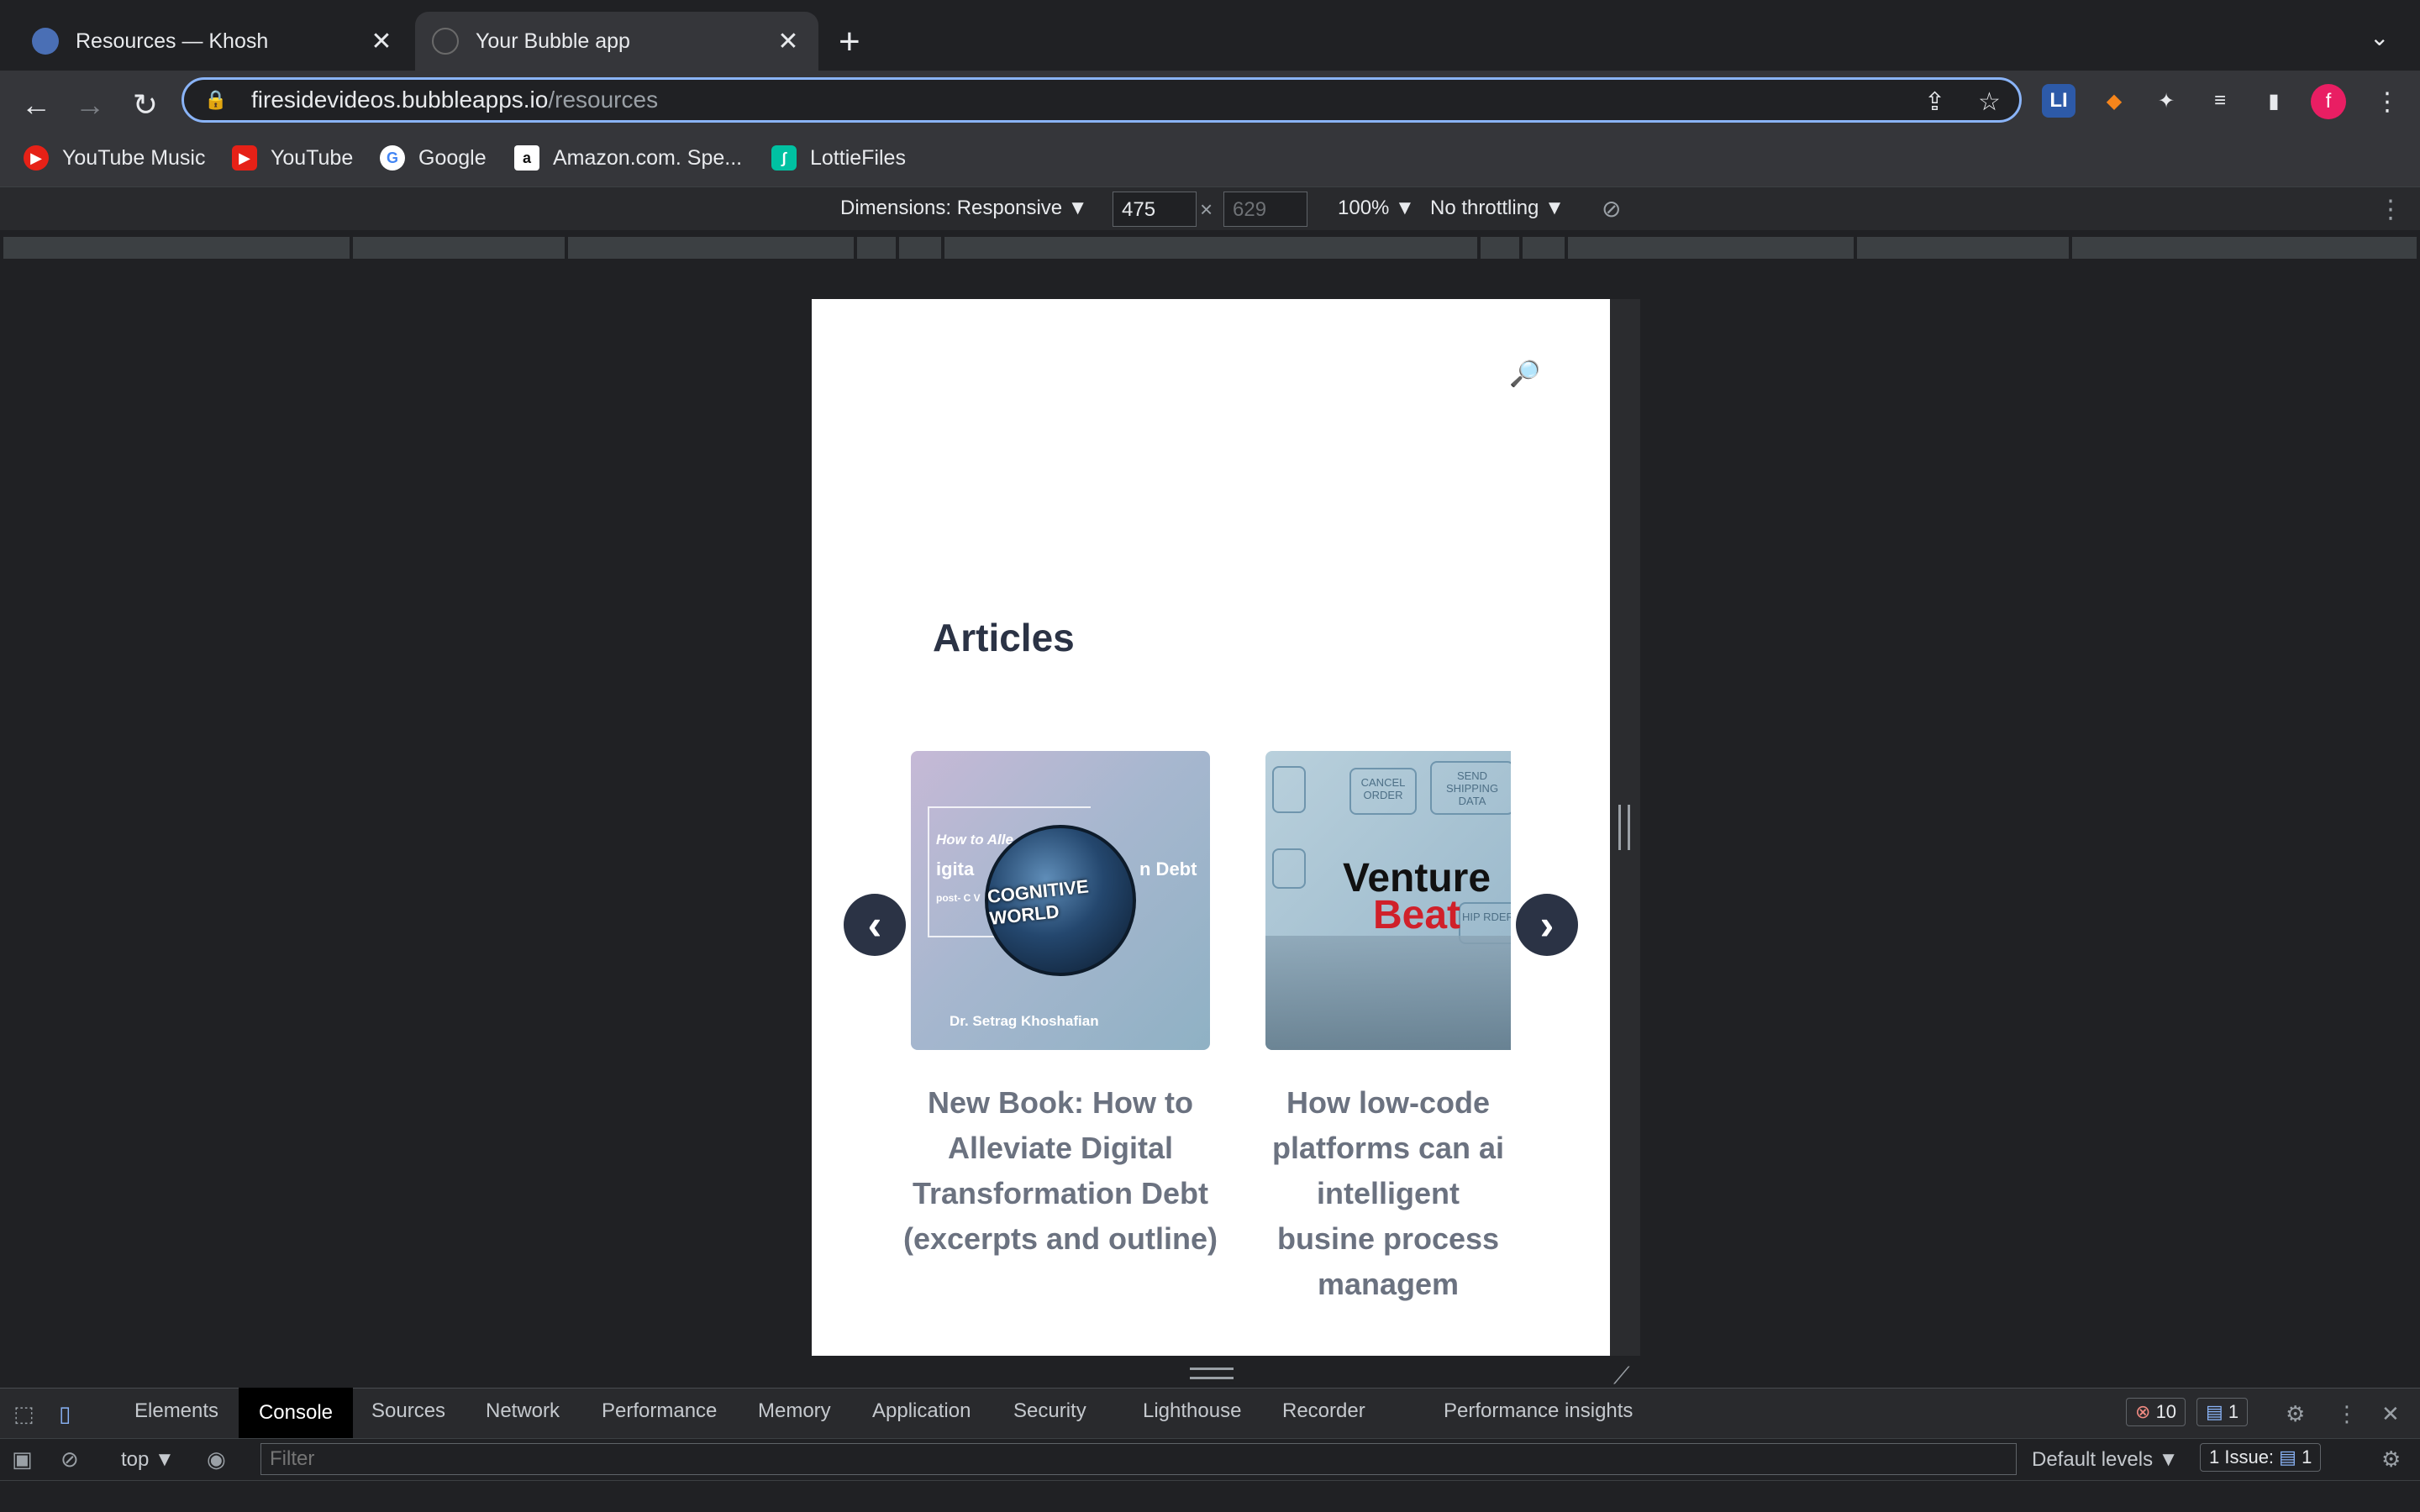  Describe the element at coordinates (1138, 1459) in the screenshot. I see `console-filter-input` at that location.